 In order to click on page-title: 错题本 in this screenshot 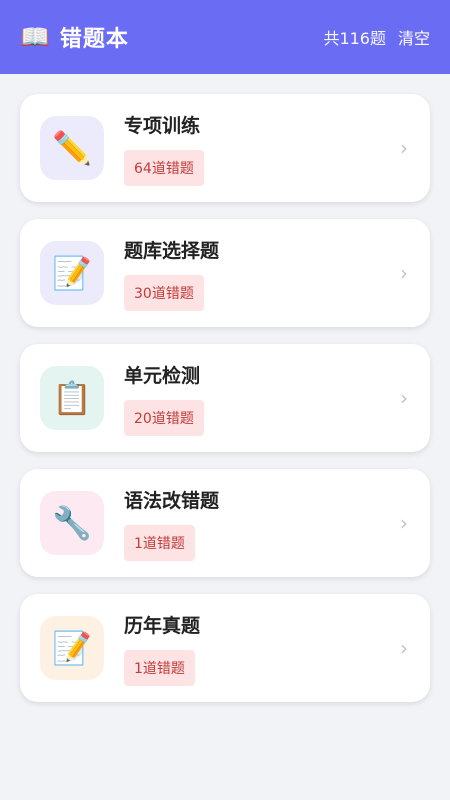, I will do `click(94, 39)`.